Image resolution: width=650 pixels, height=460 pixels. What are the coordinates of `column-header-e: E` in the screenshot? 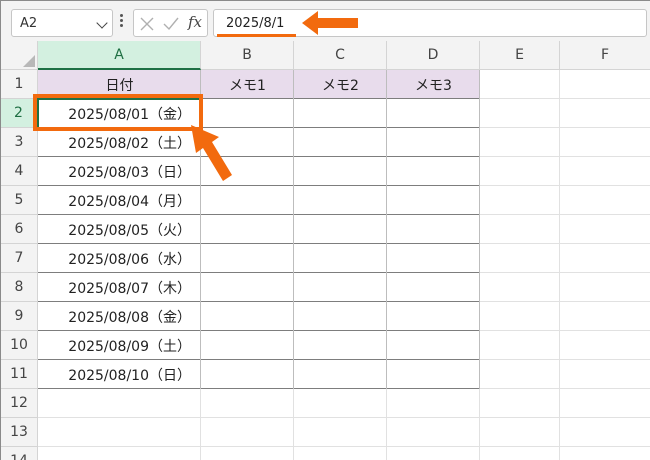 It's located at (520, 55).